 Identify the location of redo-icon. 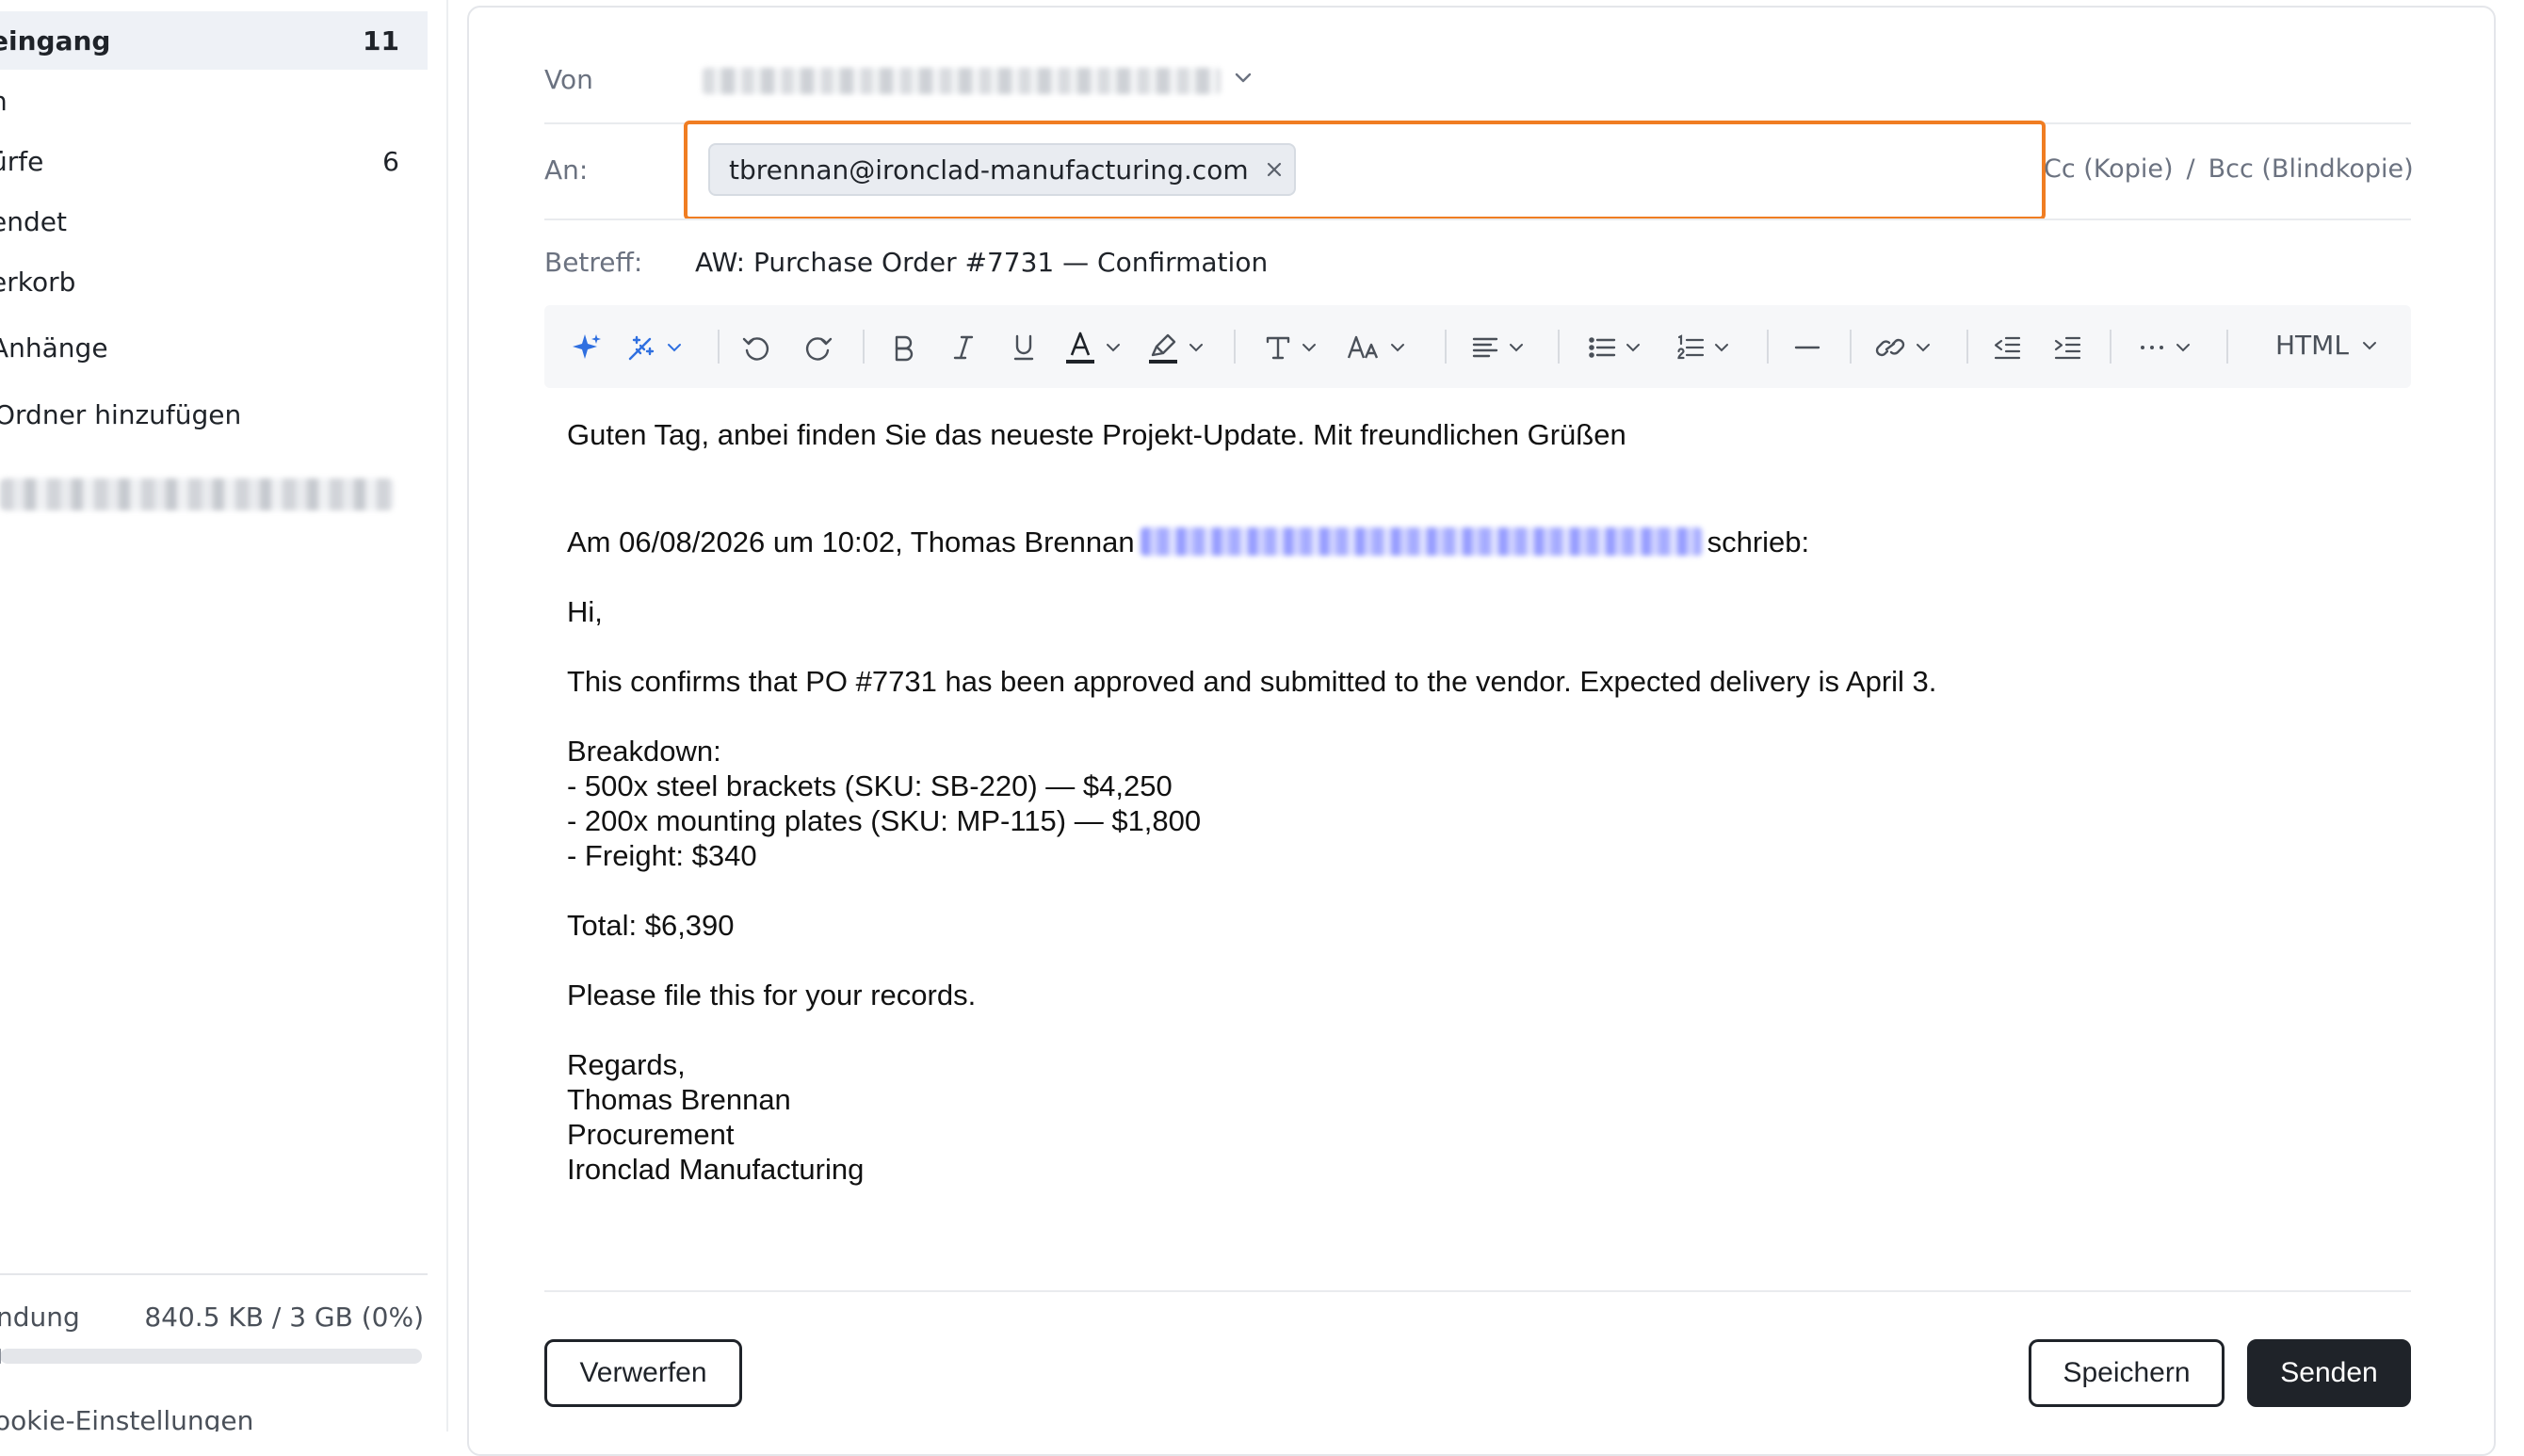
(819, 349).